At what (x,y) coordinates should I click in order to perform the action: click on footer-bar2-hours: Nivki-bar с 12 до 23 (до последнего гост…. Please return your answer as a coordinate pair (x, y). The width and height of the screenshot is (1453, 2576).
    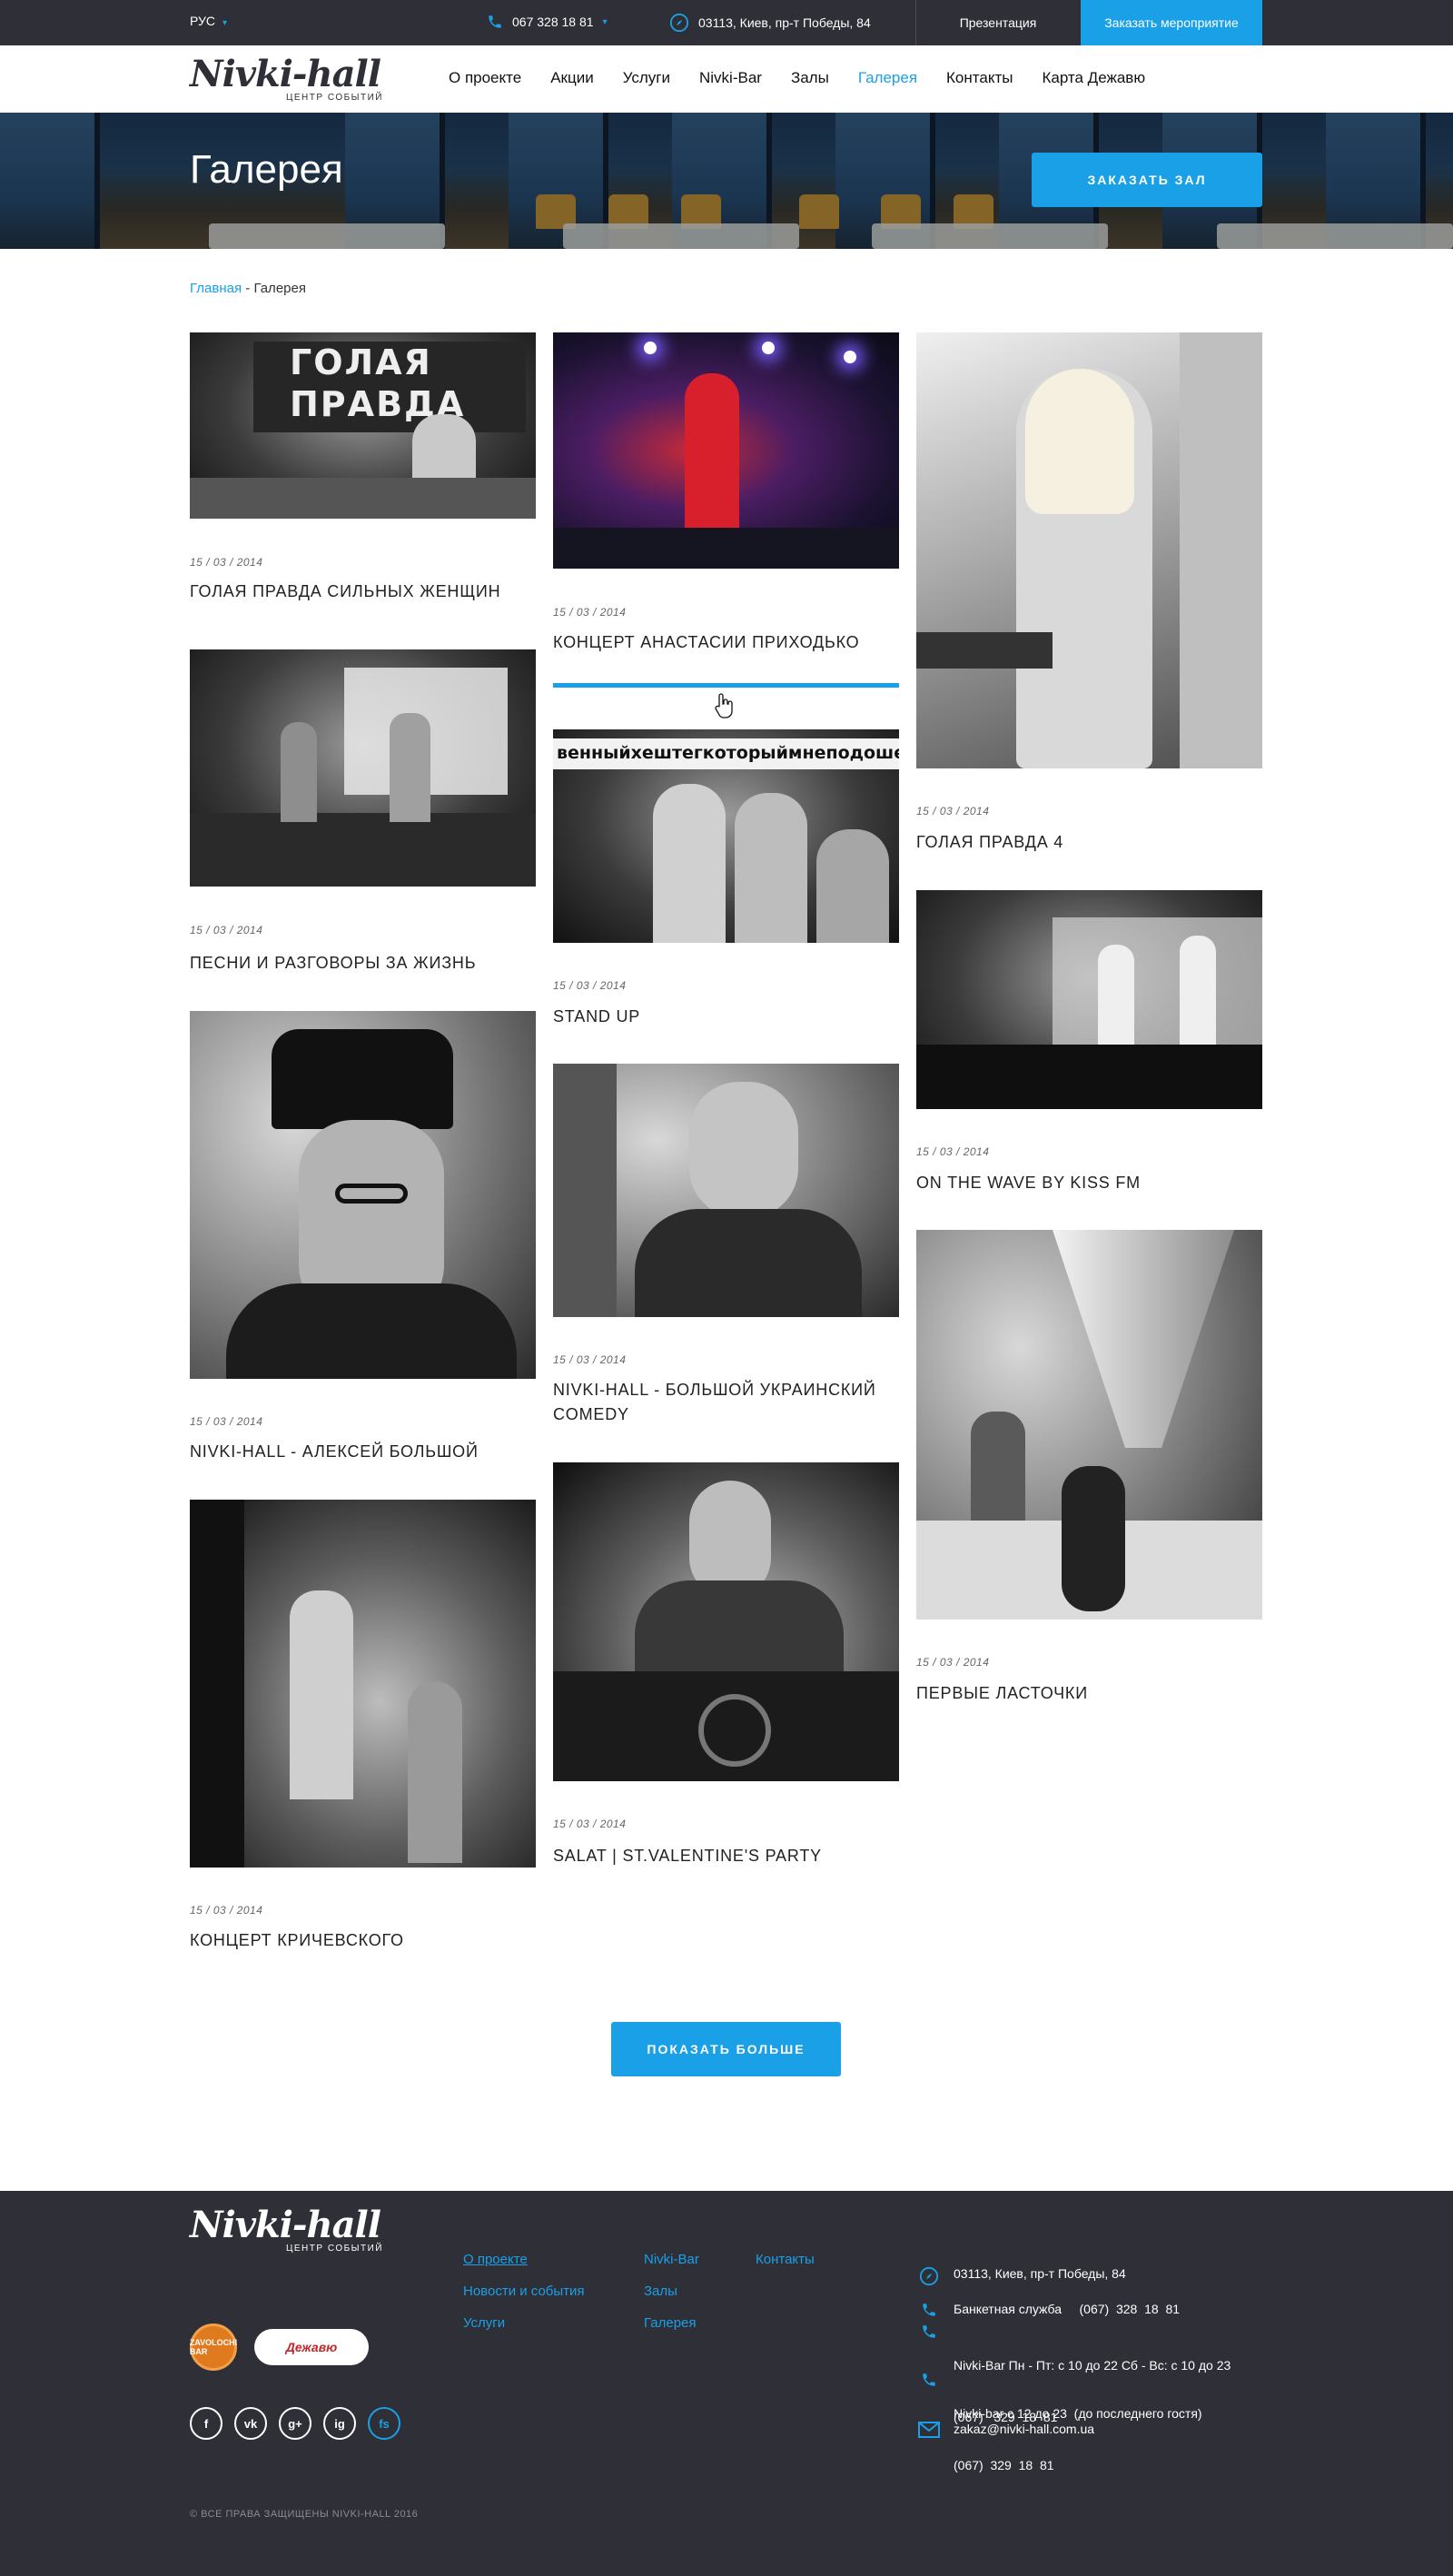
    Looking at the image, I should click on (1059, 2440).